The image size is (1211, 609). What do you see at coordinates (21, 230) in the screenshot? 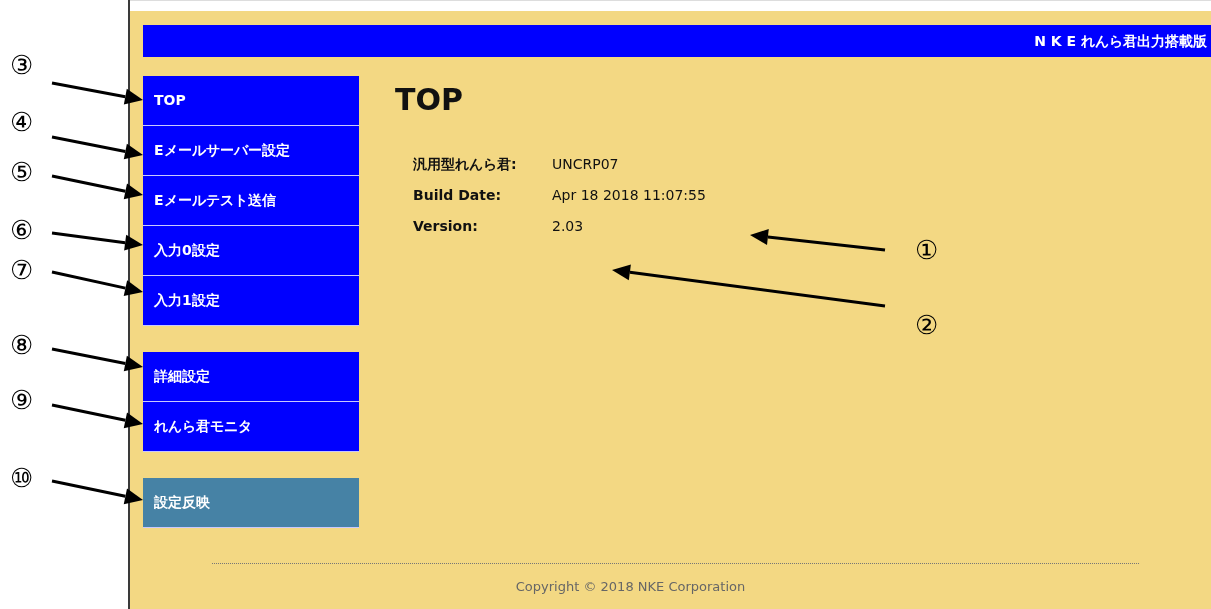
I see `callout-number: ⑥` at bounding box center [21, 230].